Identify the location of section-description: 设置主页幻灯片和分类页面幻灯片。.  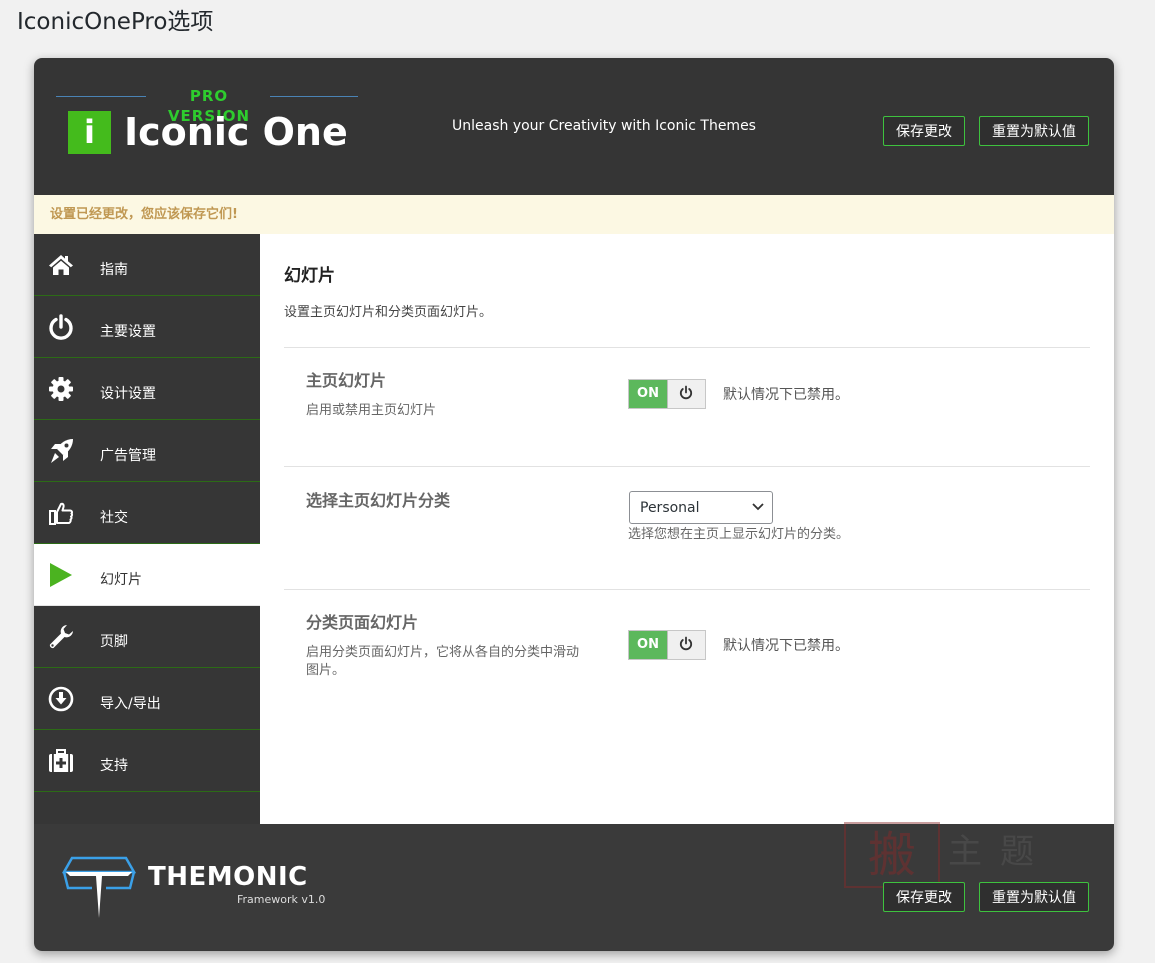
(388, 312).